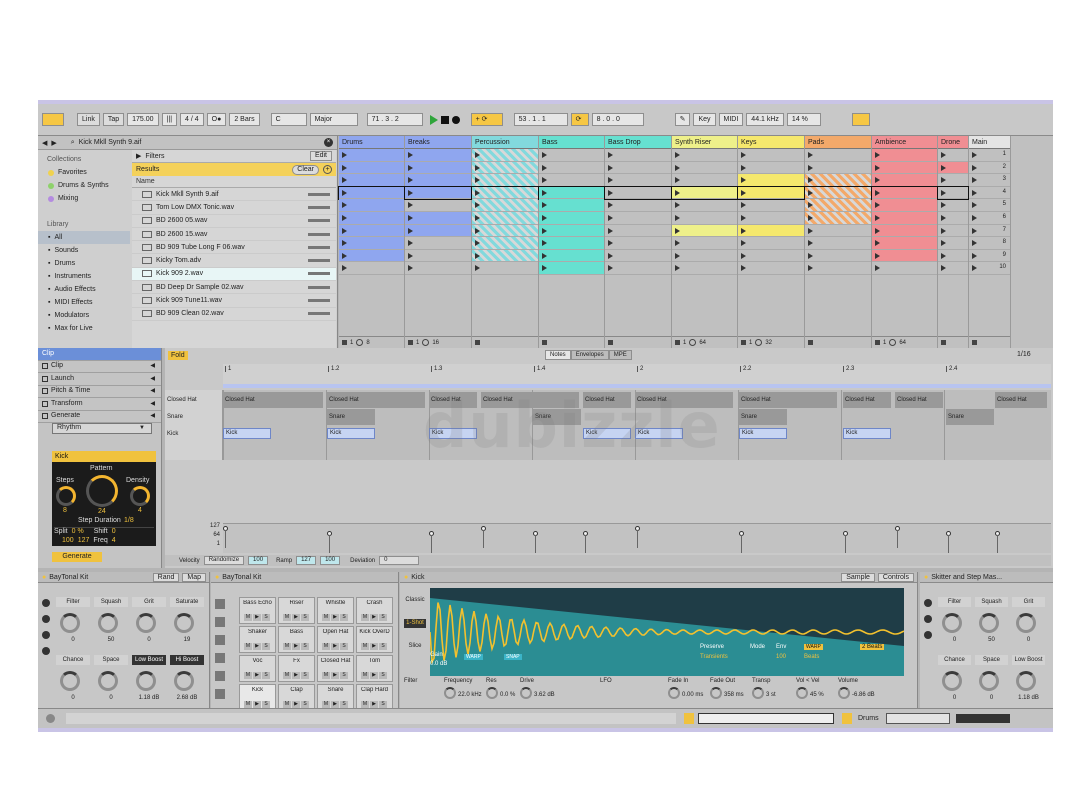  I want to click on section-toggle-icon, so click(45, 416).